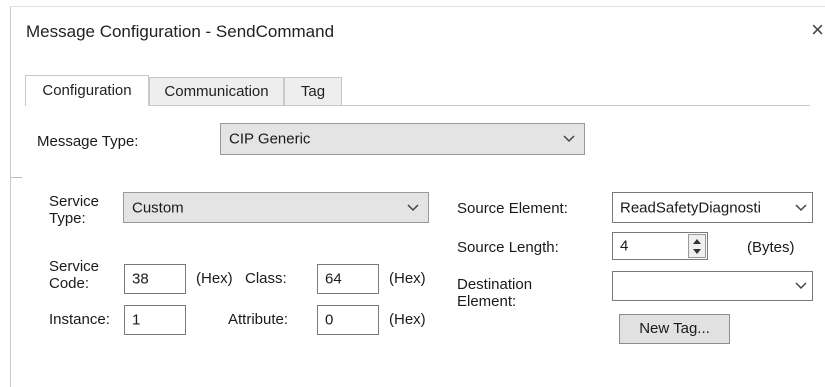 This screenshot has width=825, height=387. I want to click on spin-up-icon, so click(697, 241).